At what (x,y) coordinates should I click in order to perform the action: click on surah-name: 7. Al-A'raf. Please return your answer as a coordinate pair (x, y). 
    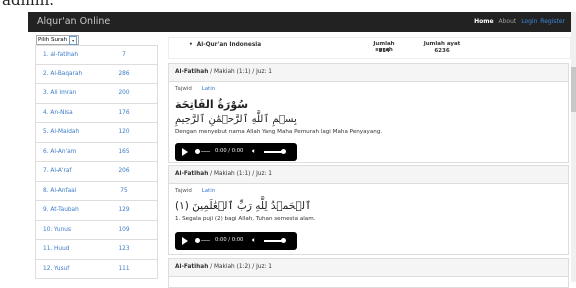
    Looking at the image, I should click on (57, 171).